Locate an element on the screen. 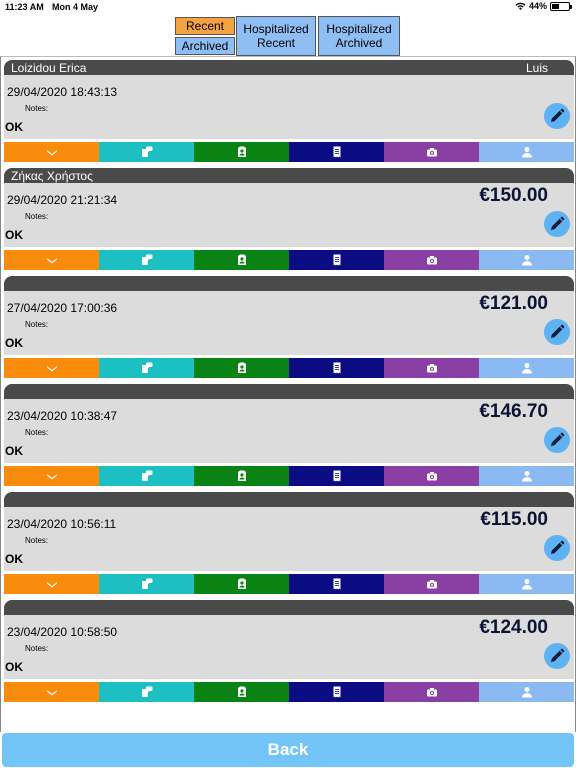 This screenshot has height=768, width=576. tab-recent: Recent is located at coordinates (205, 26).